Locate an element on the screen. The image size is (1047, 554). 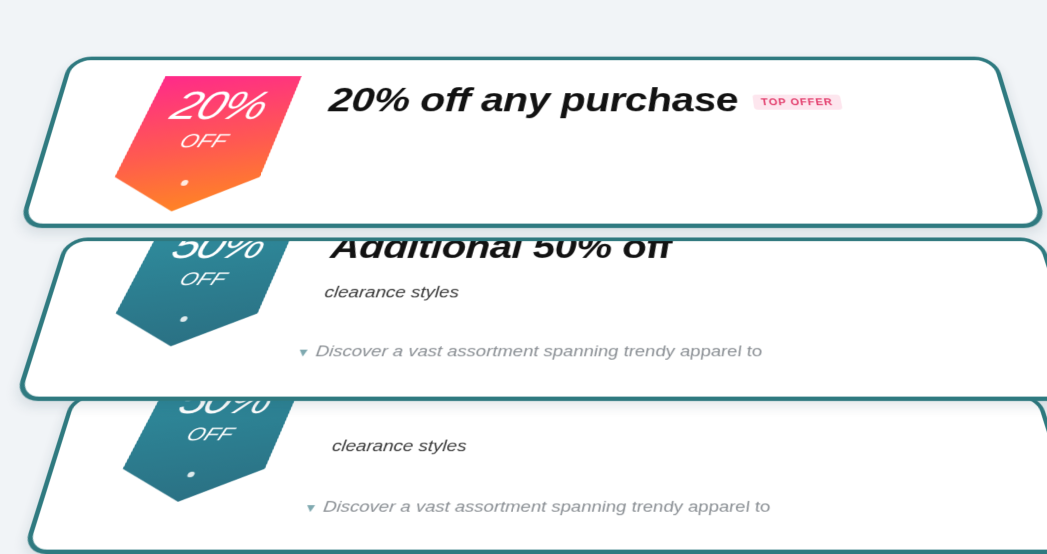
top-offer-tag: TOP OFFER is located at coordinates (797, 102).